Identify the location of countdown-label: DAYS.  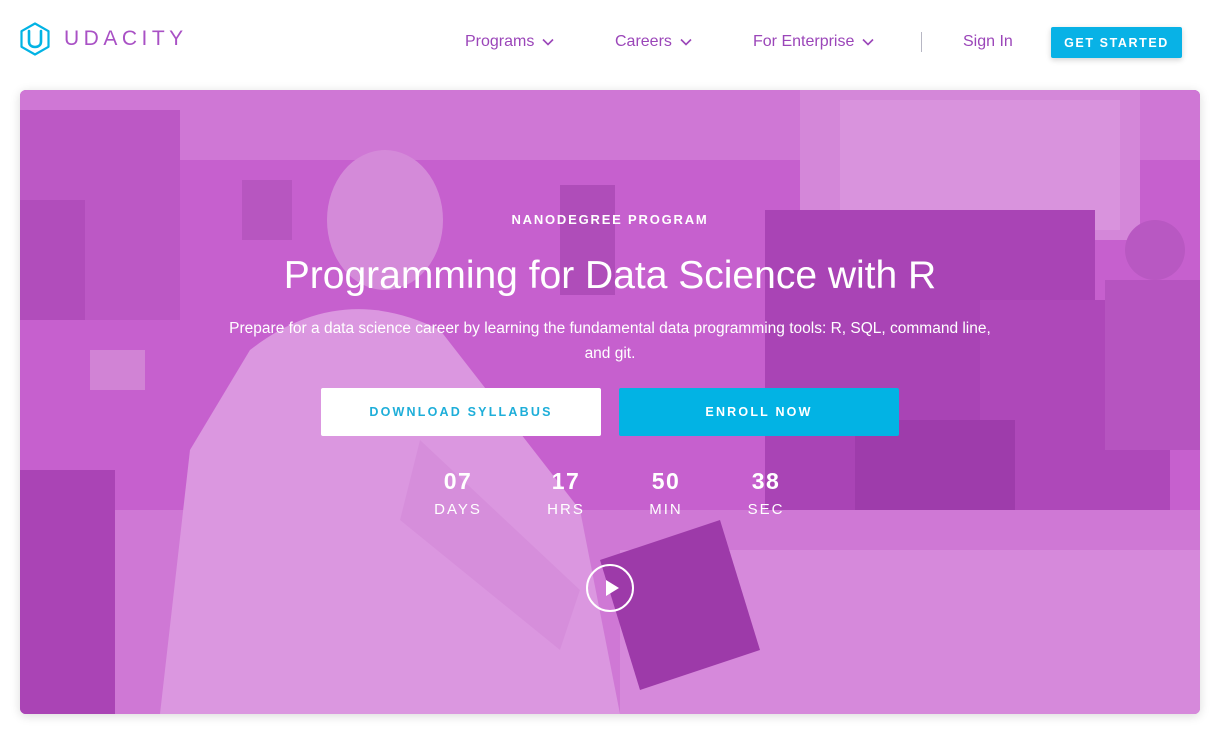
(458, 509).